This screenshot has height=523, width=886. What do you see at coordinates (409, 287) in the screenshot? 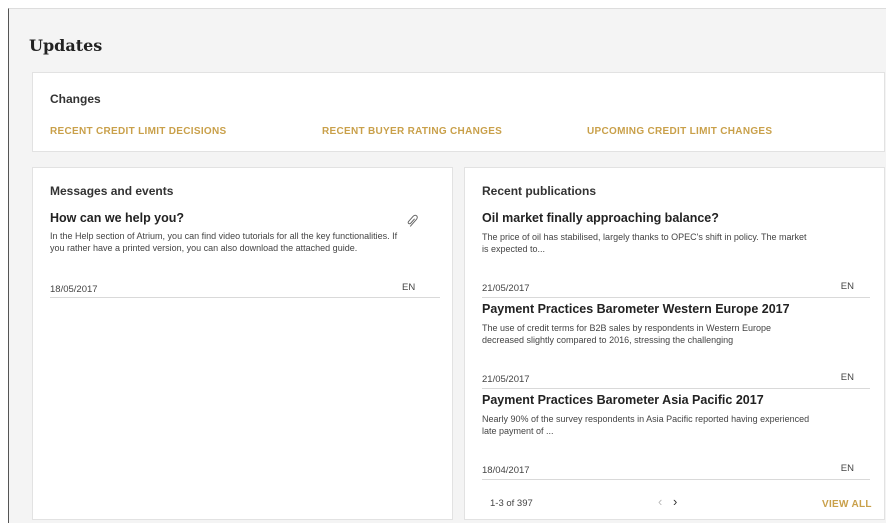
I see `message-language: EN` at bounding box center [409, 287].